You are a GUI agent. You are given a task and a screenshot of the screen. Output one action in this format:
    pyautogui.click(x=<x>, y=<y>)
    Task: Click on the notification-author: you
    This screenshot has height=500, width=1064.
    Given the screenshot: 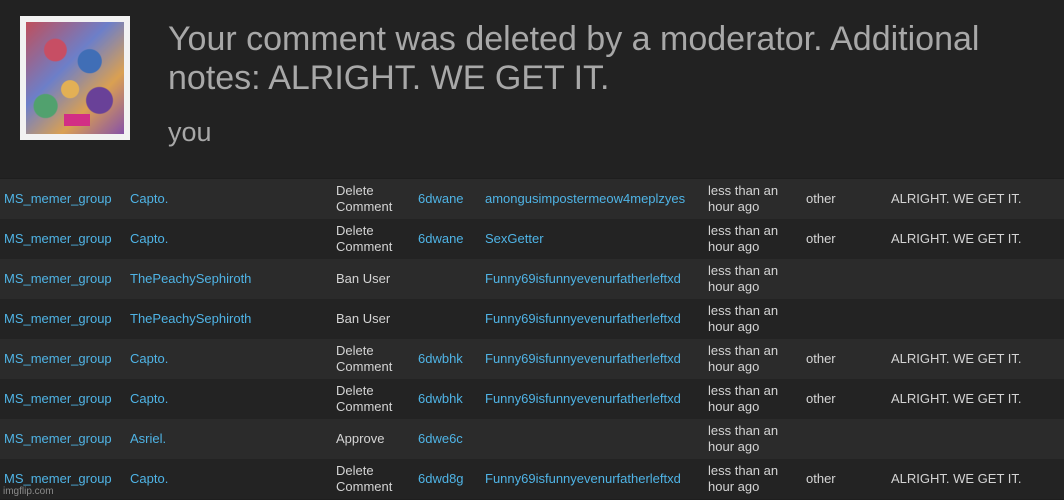 What is the action you would take?
    pyautogui.click(x=190, y=132)
    